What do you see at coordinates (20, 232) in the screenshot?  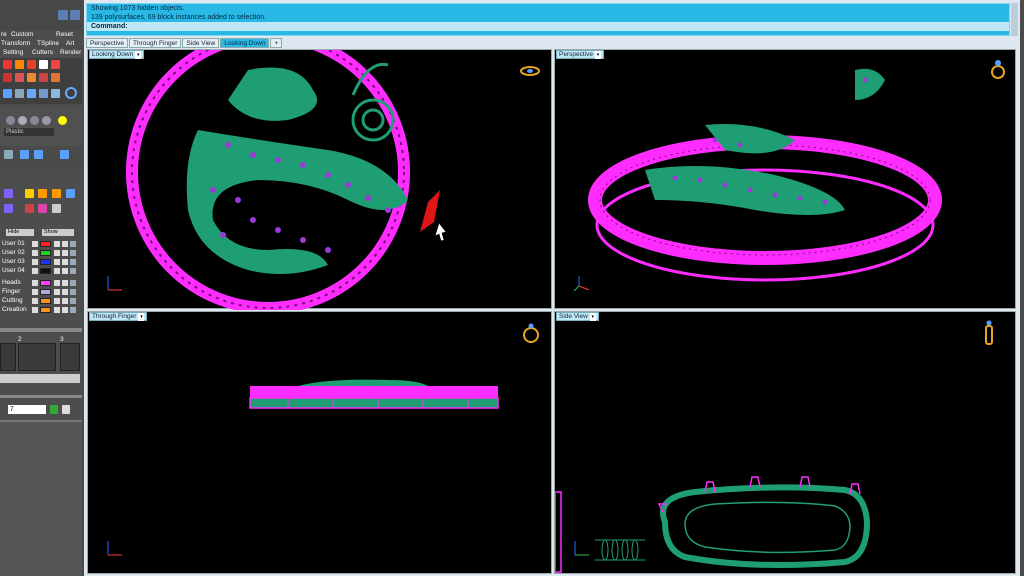 I see `hide-button: Hide` at bounding box center [20, 232].